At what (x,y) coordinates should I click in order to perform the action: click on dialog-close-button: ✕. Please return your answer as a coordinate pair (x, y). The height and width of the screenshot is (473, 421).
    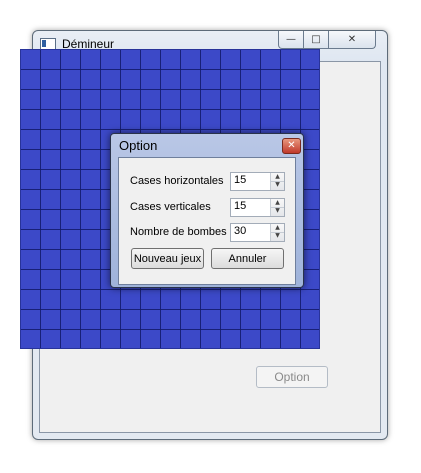
    Looking at the image, I should click on (291, 146).